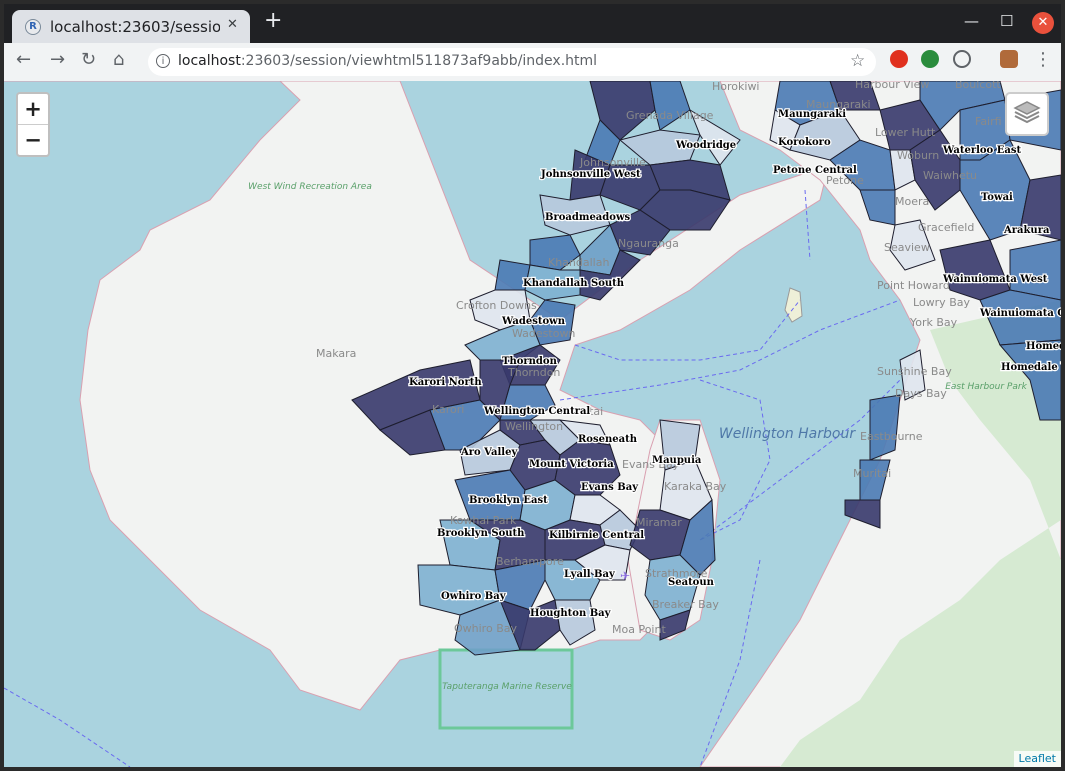 This screenshot has width=1065, height=771. What do you see at coordinates (608, 439) in the screenshot?
I see `suburb-label: Roseneath` at bounding box center [608, 439].